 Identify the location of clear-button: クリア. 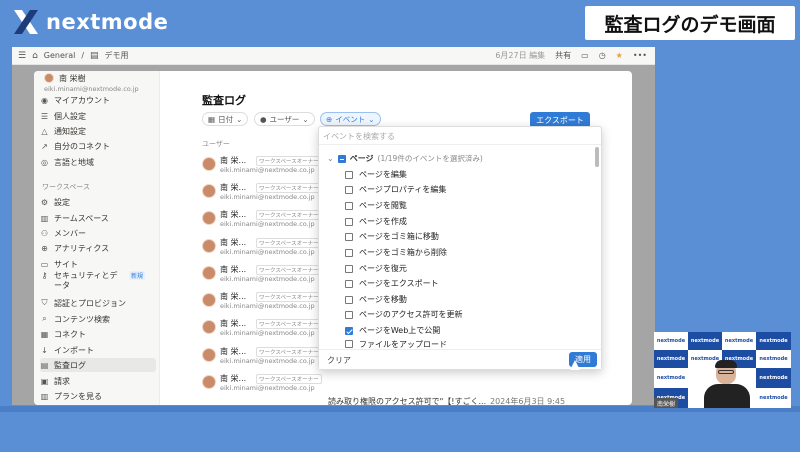
(339, 360).